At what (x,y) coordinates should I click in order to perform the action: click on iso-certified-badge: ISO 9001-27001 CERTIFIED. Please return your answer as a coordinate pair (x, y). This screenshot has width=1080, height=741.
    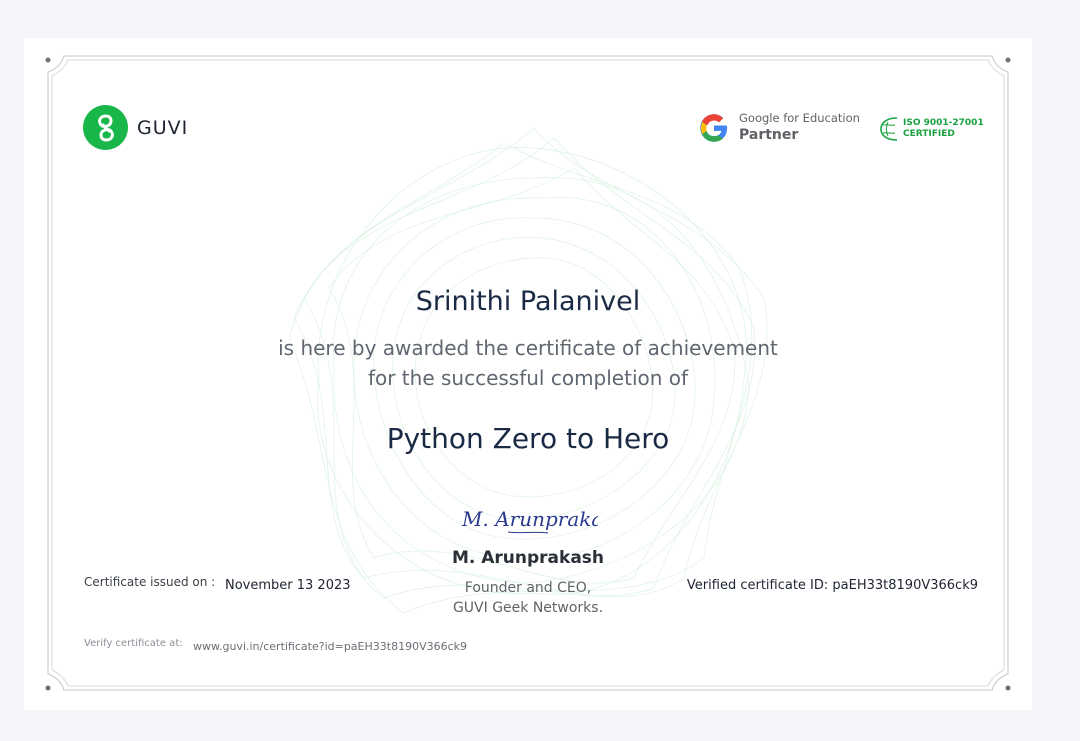
    Looking at the image, I should click on (931, 129).